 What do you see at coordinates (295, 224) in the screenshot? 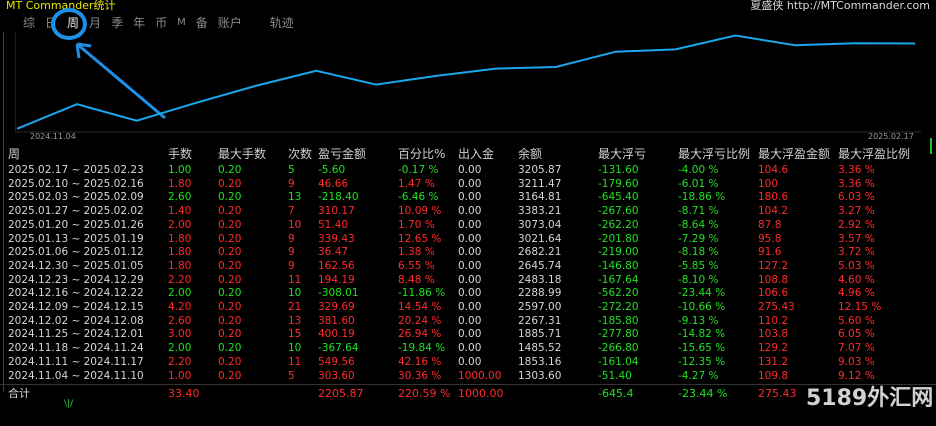
I see `cell-count: 10` at bounding box center [295, 224].